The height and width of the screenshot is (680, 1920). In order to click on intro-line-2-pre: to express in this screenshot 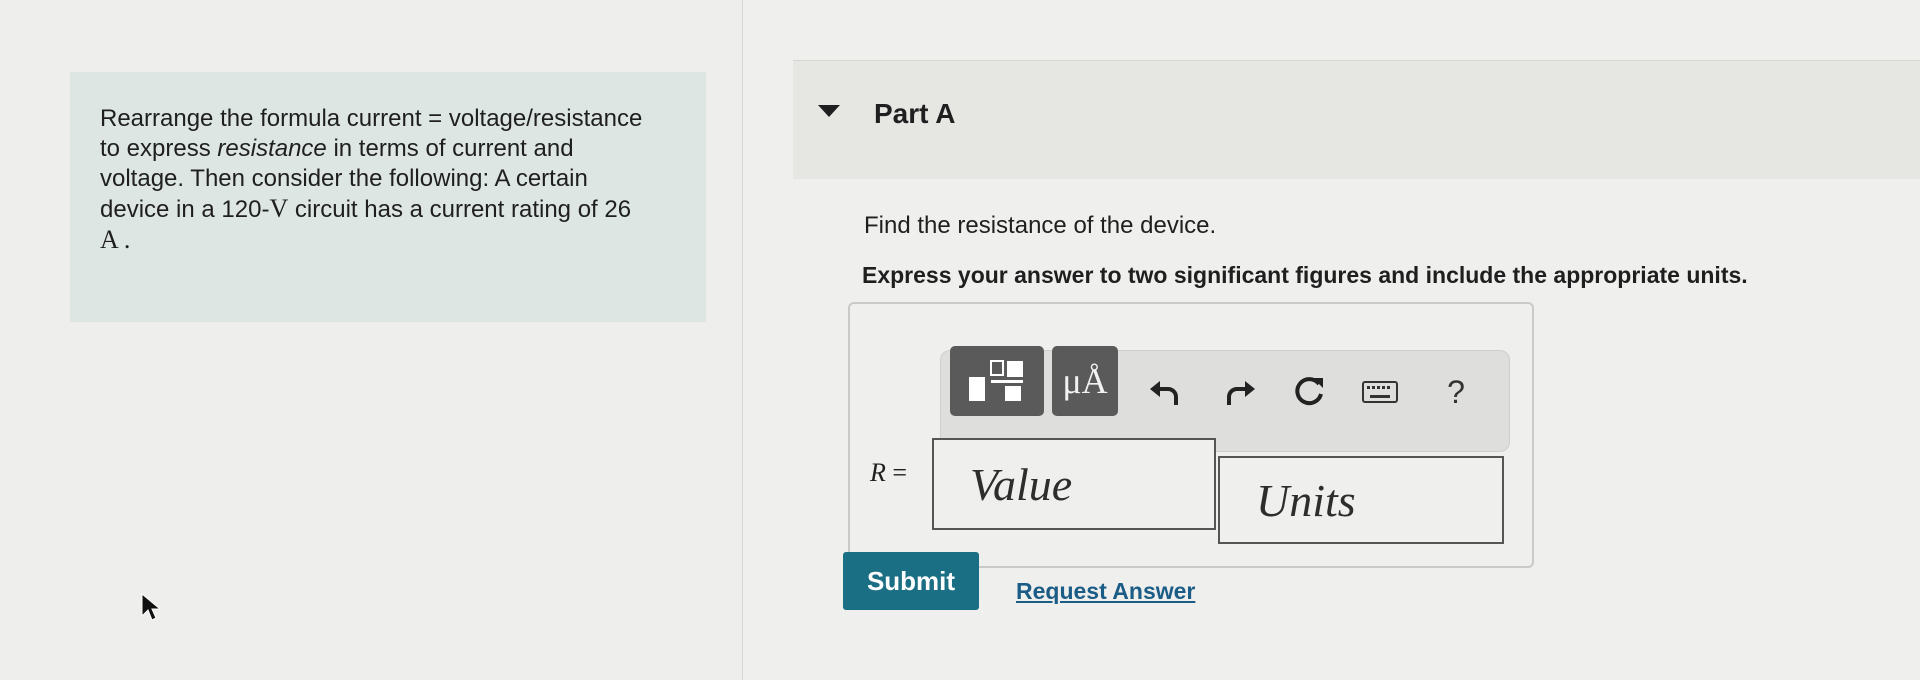, I will do `click(159, 148)`.